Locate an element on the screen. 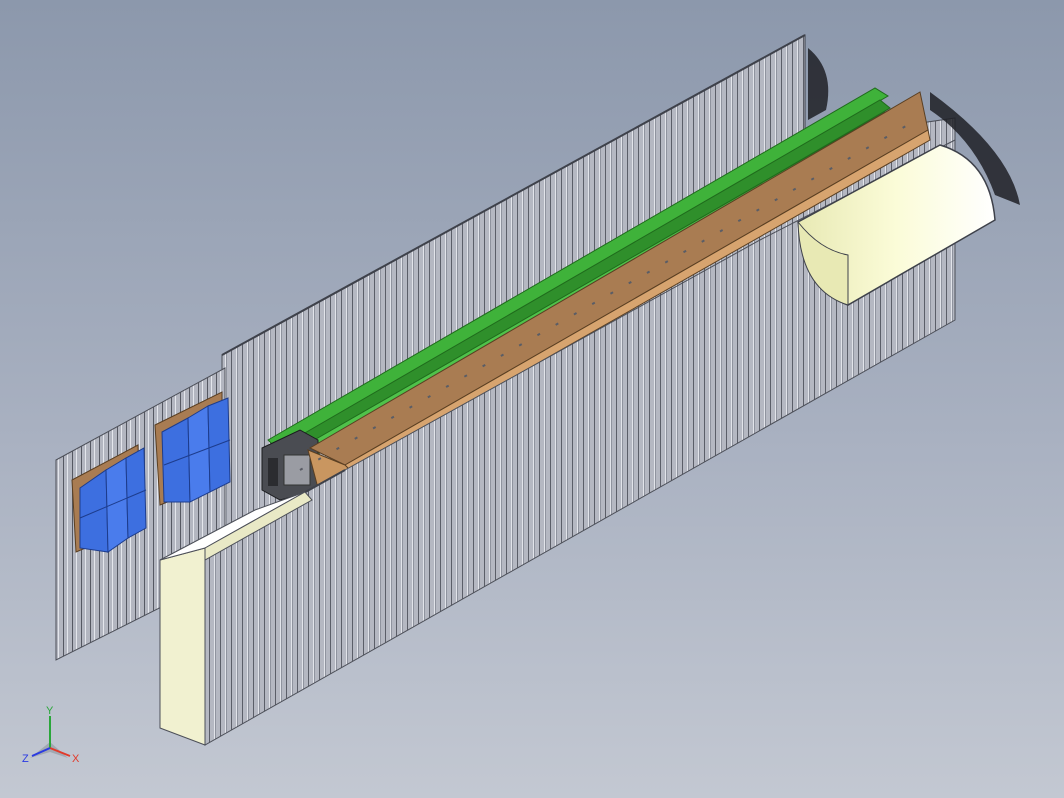 The image size is (1064, 798). y-axis-label: Y is located at coordinates (50, 711).